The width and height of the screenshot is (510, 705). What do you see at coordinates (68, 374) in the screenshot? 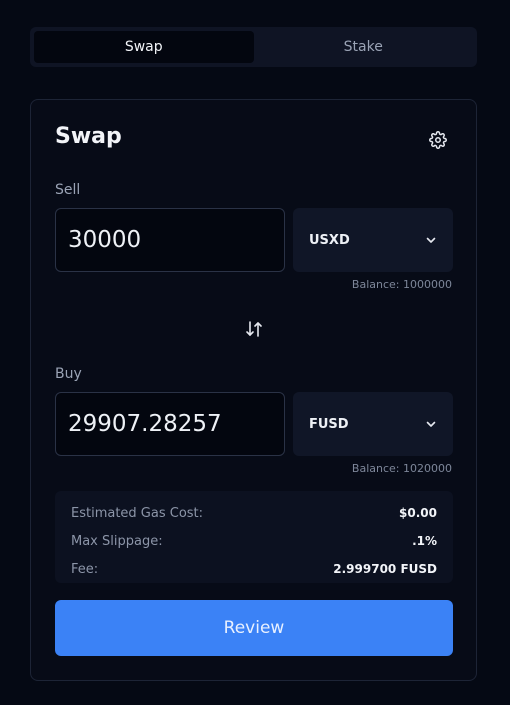
I see `buy-label: Buy` at bounding box center [68, 374].